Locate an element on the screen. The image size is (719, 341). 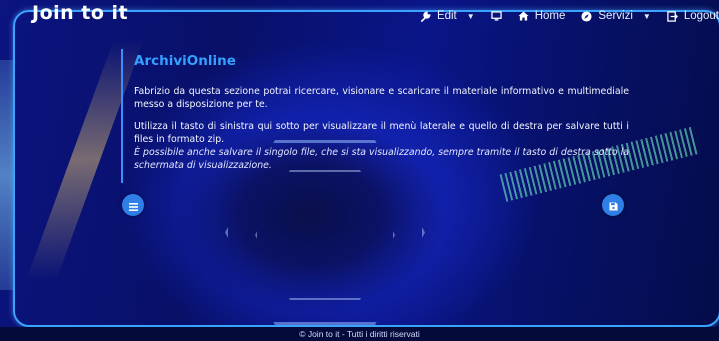
home-icon is located at coordinates (523, 16).